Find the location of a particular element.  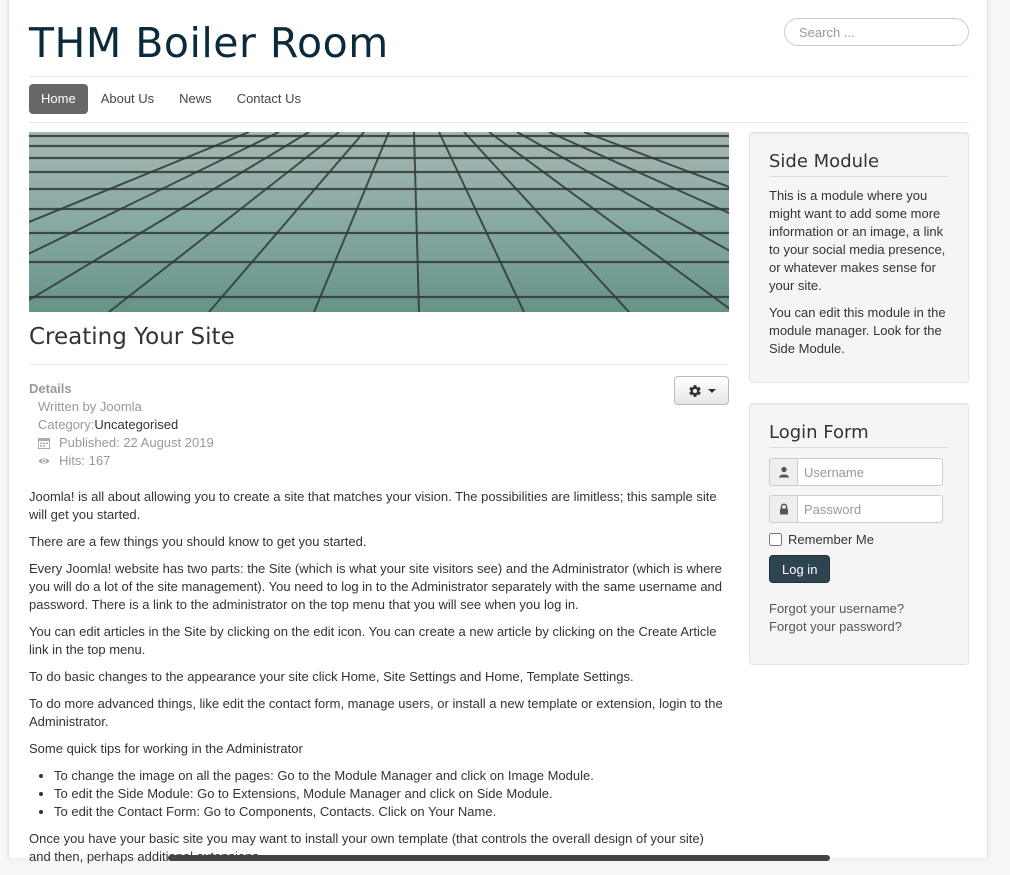

details-category: Category: Uncategorised is located at coordinates (121, 425).